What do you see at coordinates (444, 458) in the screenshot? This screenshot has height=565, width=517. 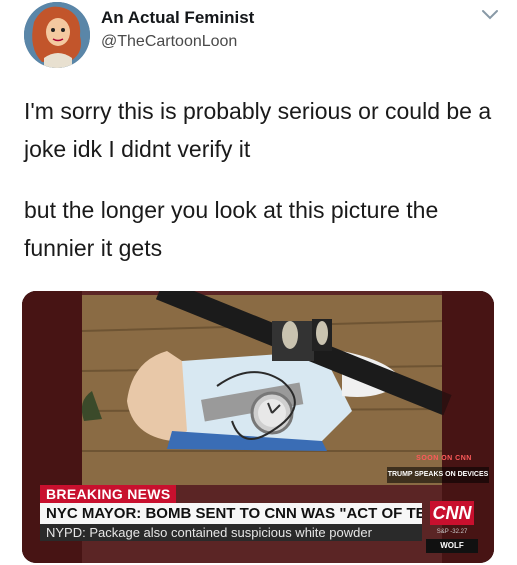 I see `soon-on-label: SOON ON CNN` at bounding box center [444, 458].